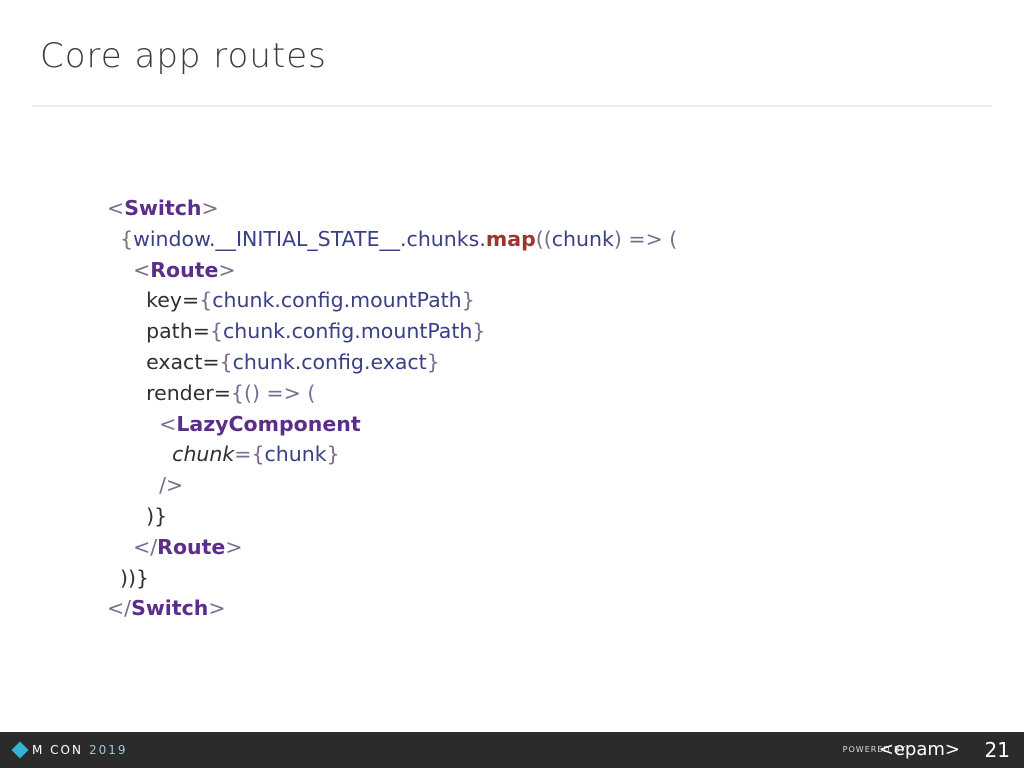 The width and height of the screenshot is (1024, 768). I want to click on code-line: exact={chunk.config.exact}, so click(392, 362).